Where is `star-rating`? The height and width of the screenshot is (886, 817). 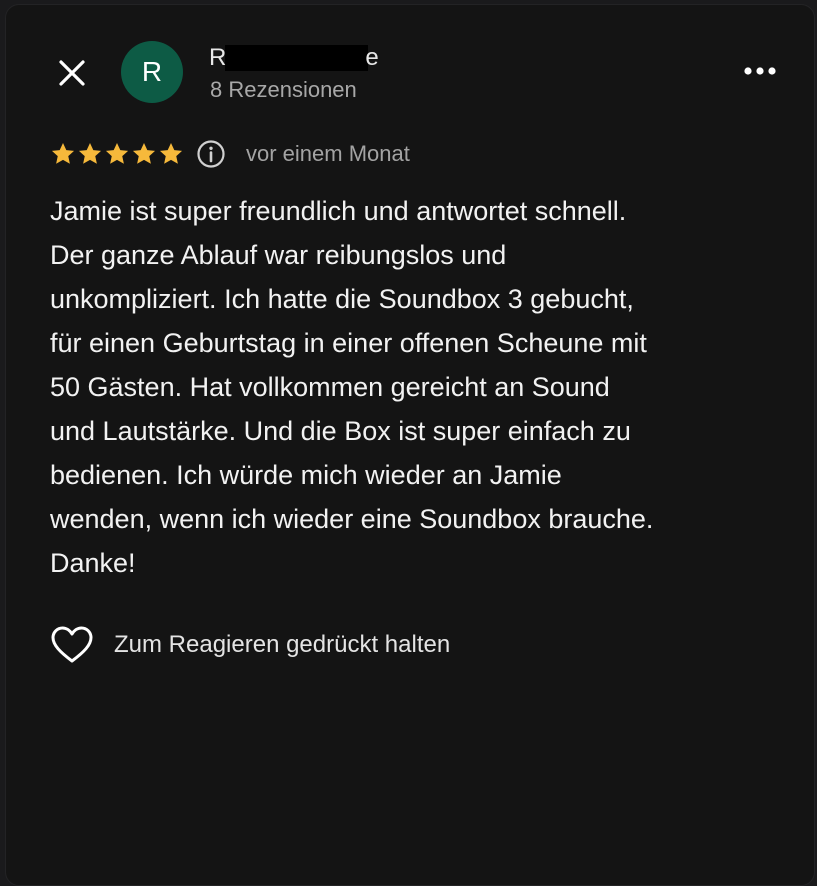
star-rating is located at coordinates (117, 154).